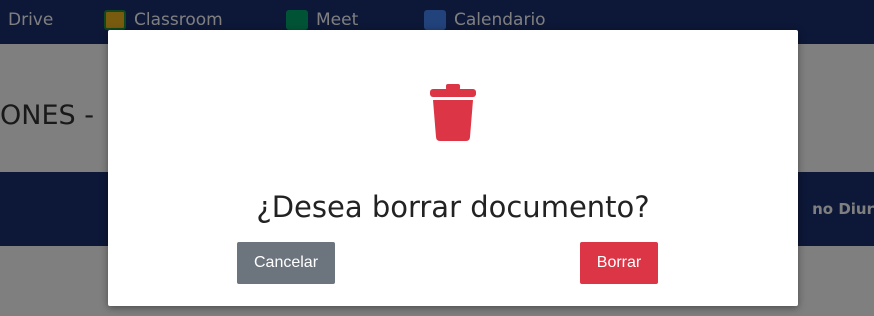 The image size is (874, 316). What do you see at coordinates (453, 112) in the screenshot?
I see `trash-icon` at bounding box center [453, 112].